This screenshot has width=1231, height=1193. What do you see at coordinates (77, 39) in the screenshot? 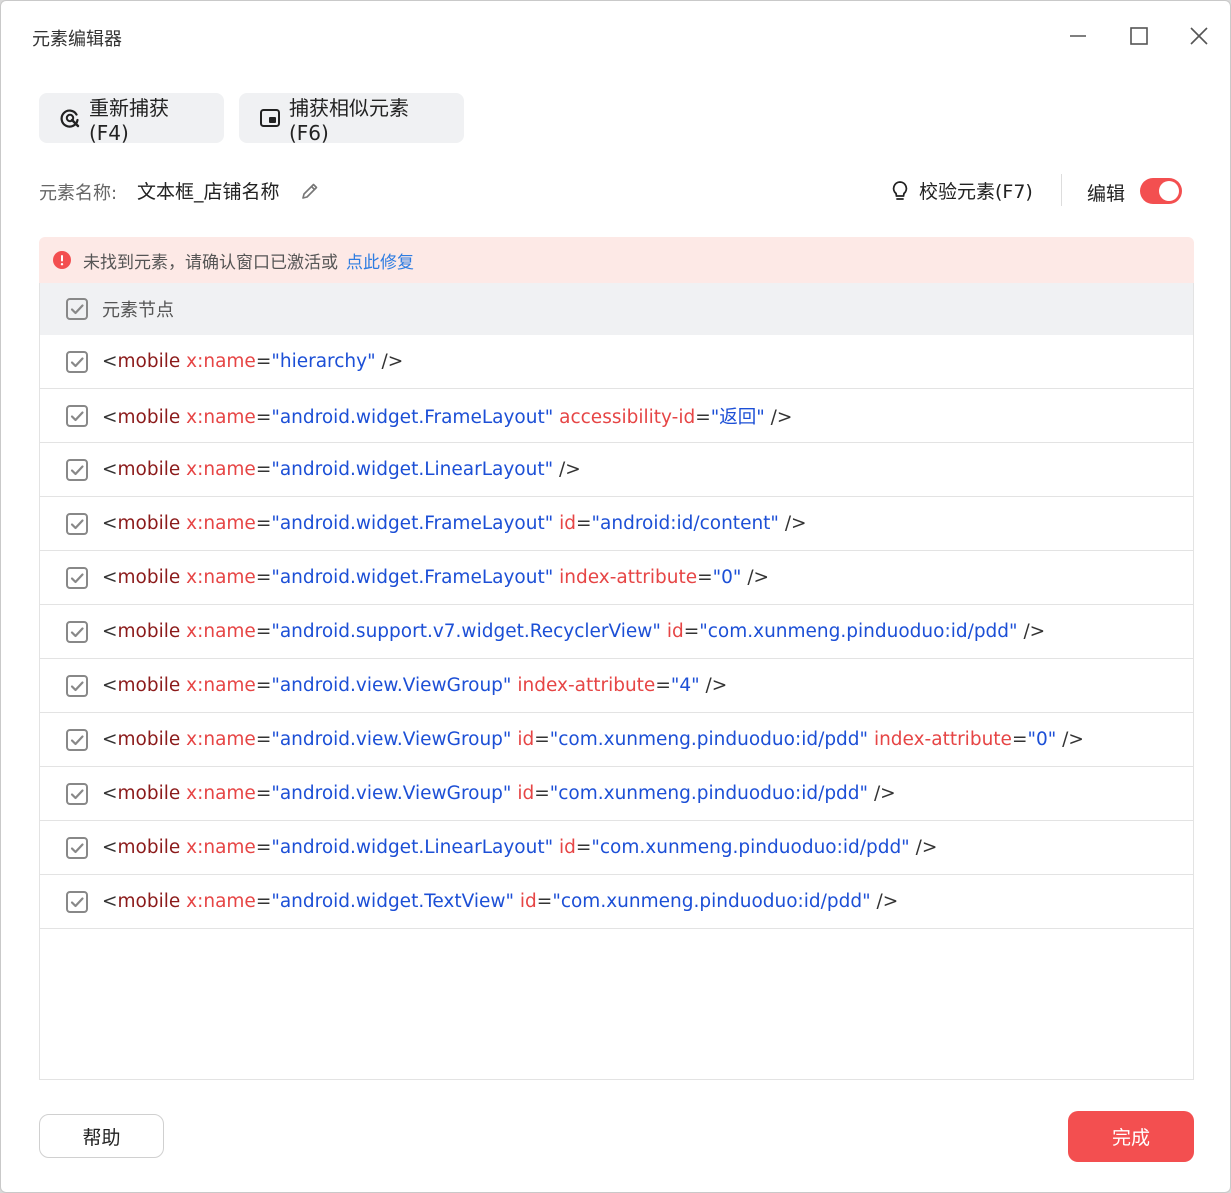
I see `window-title: 元素编辑器` at bounding box center [77, 39].